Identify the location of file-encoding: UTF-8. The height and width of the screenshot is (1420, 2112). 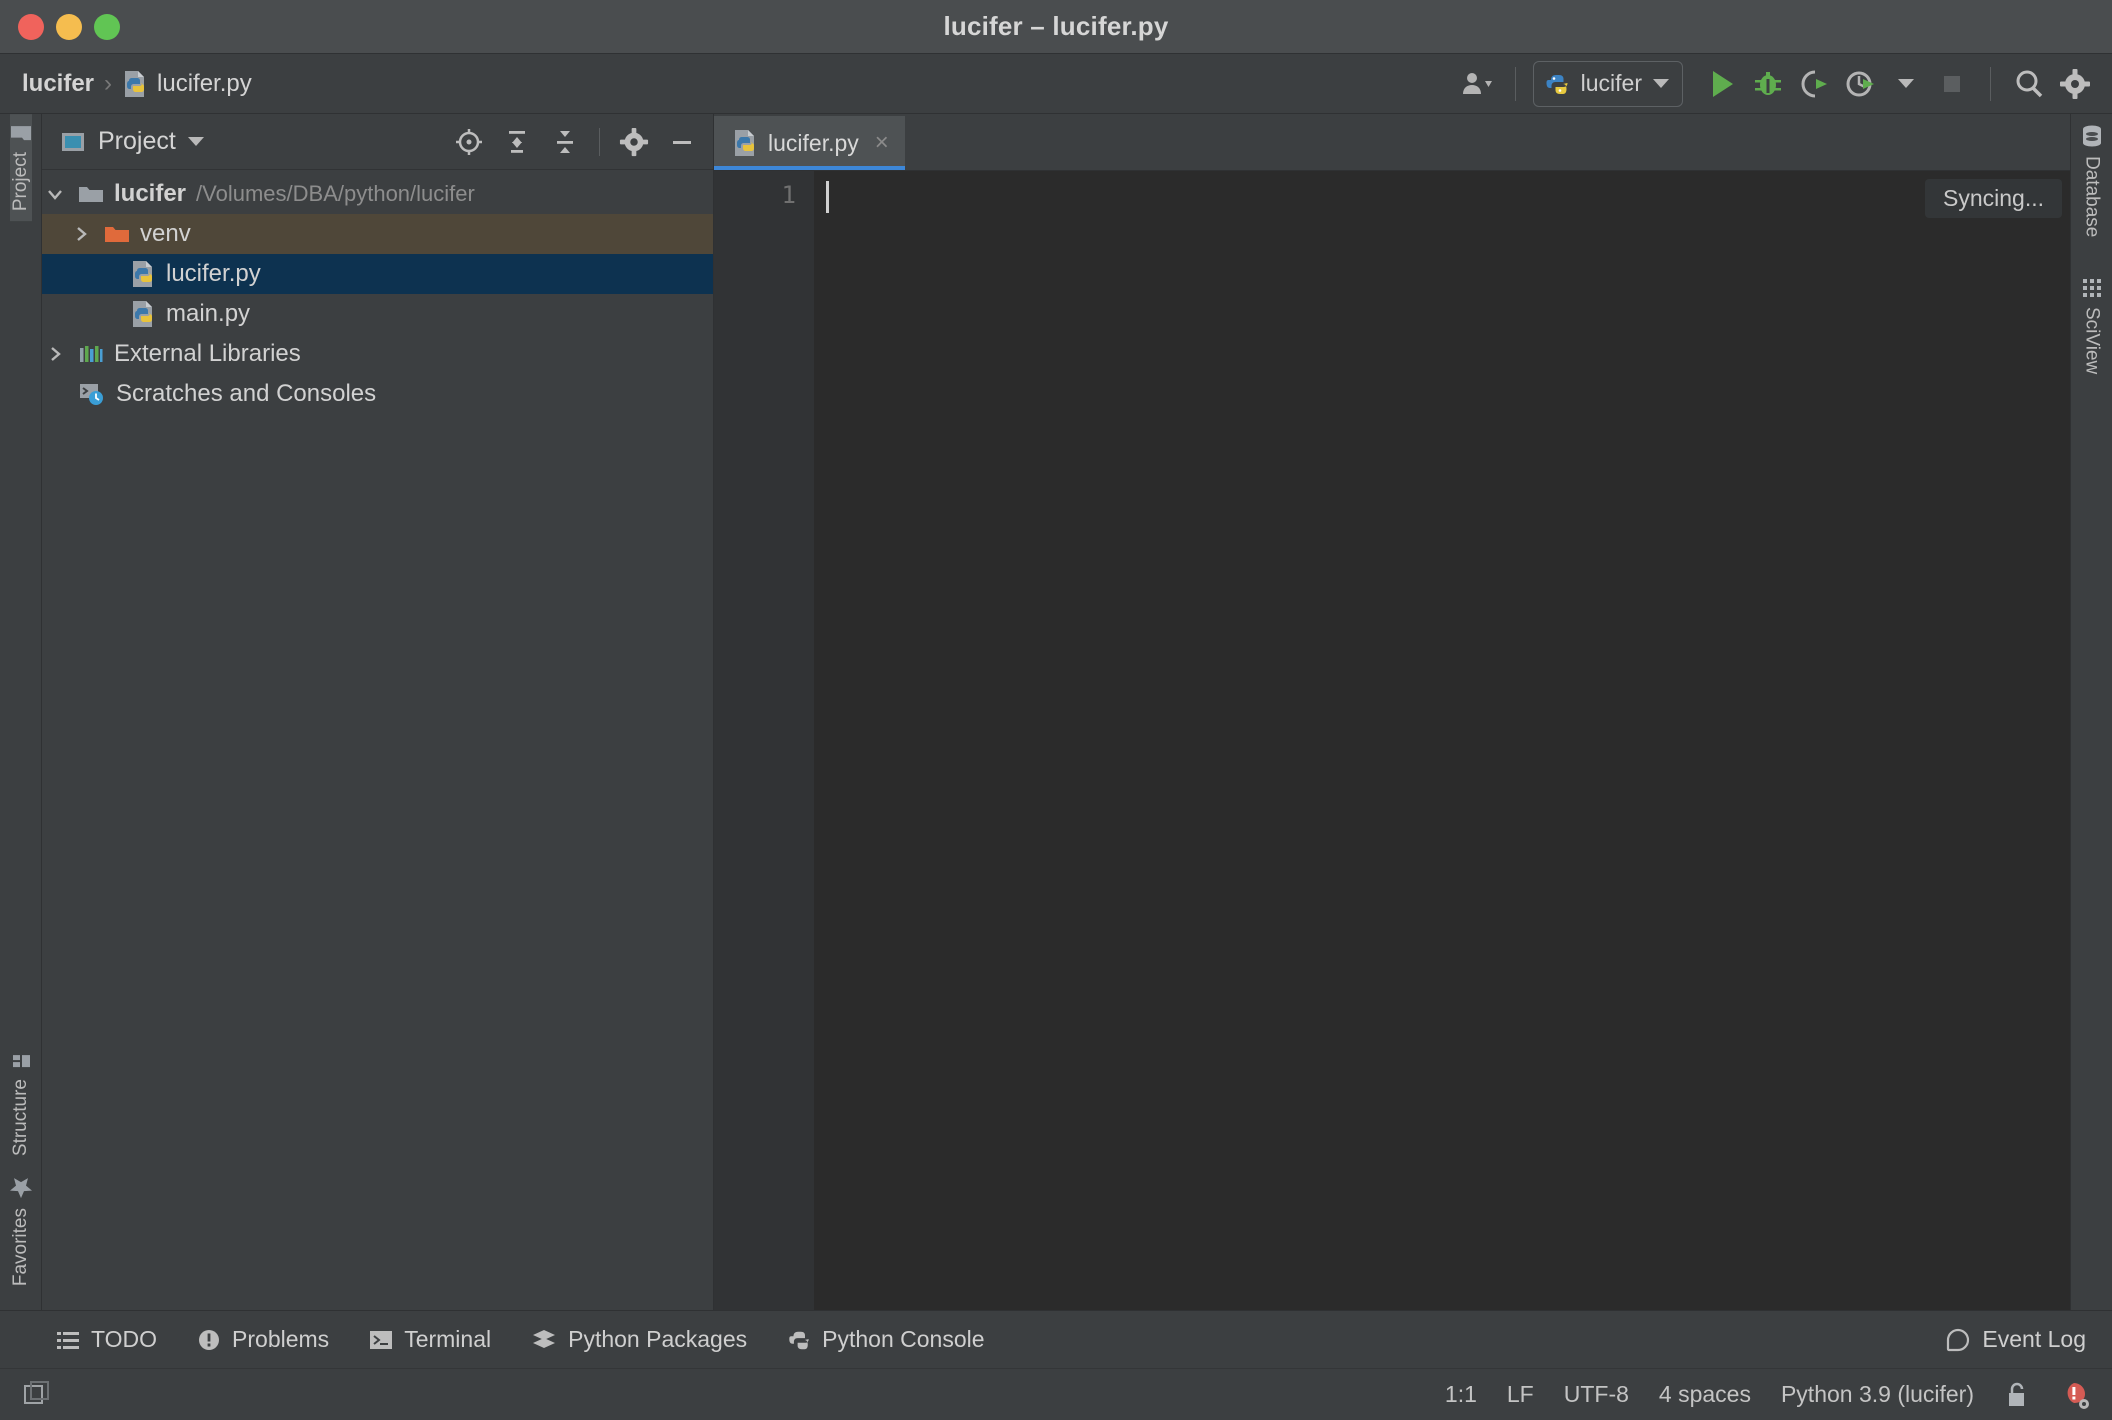
(1596, 1394).